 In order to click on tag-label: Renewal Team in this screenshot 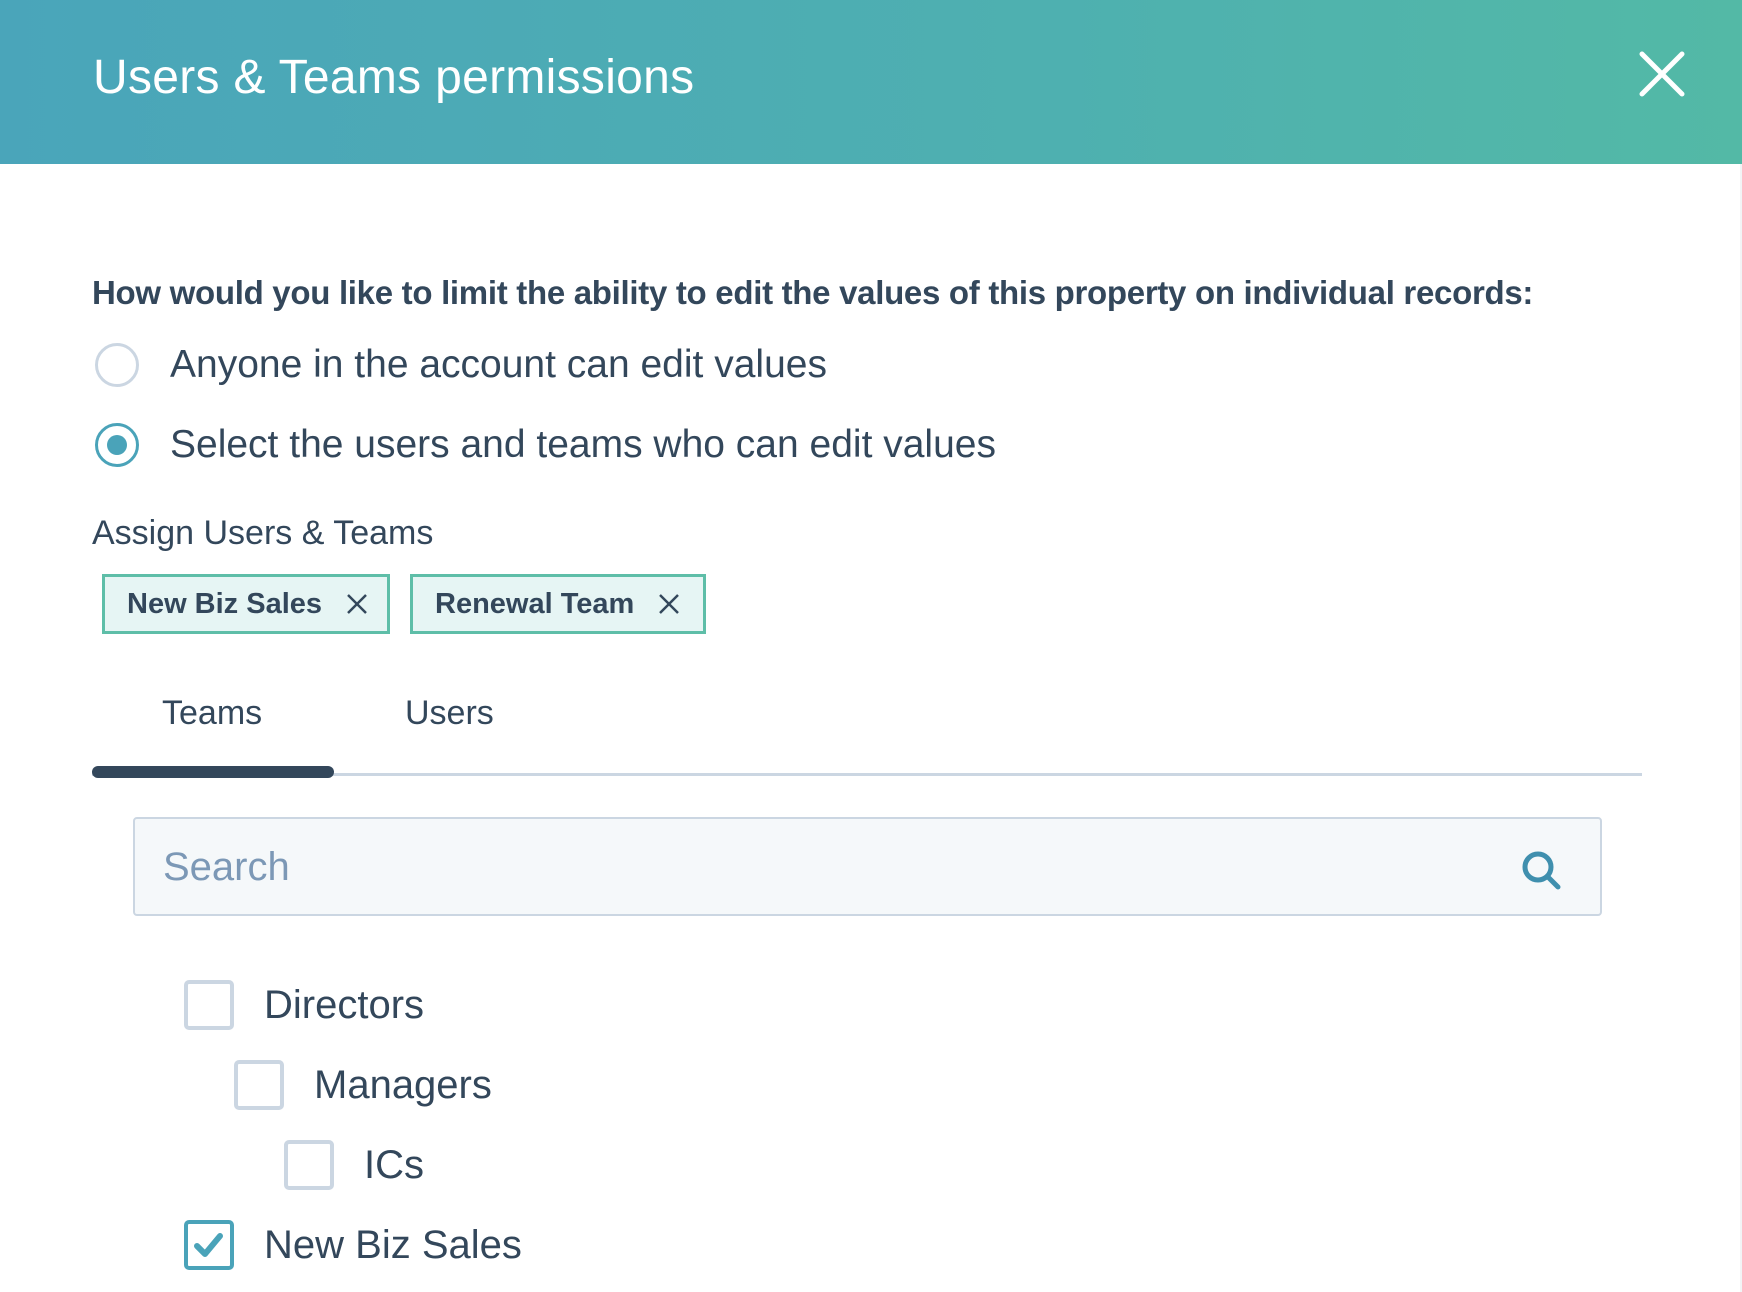, I will do `click(535, 603)`.